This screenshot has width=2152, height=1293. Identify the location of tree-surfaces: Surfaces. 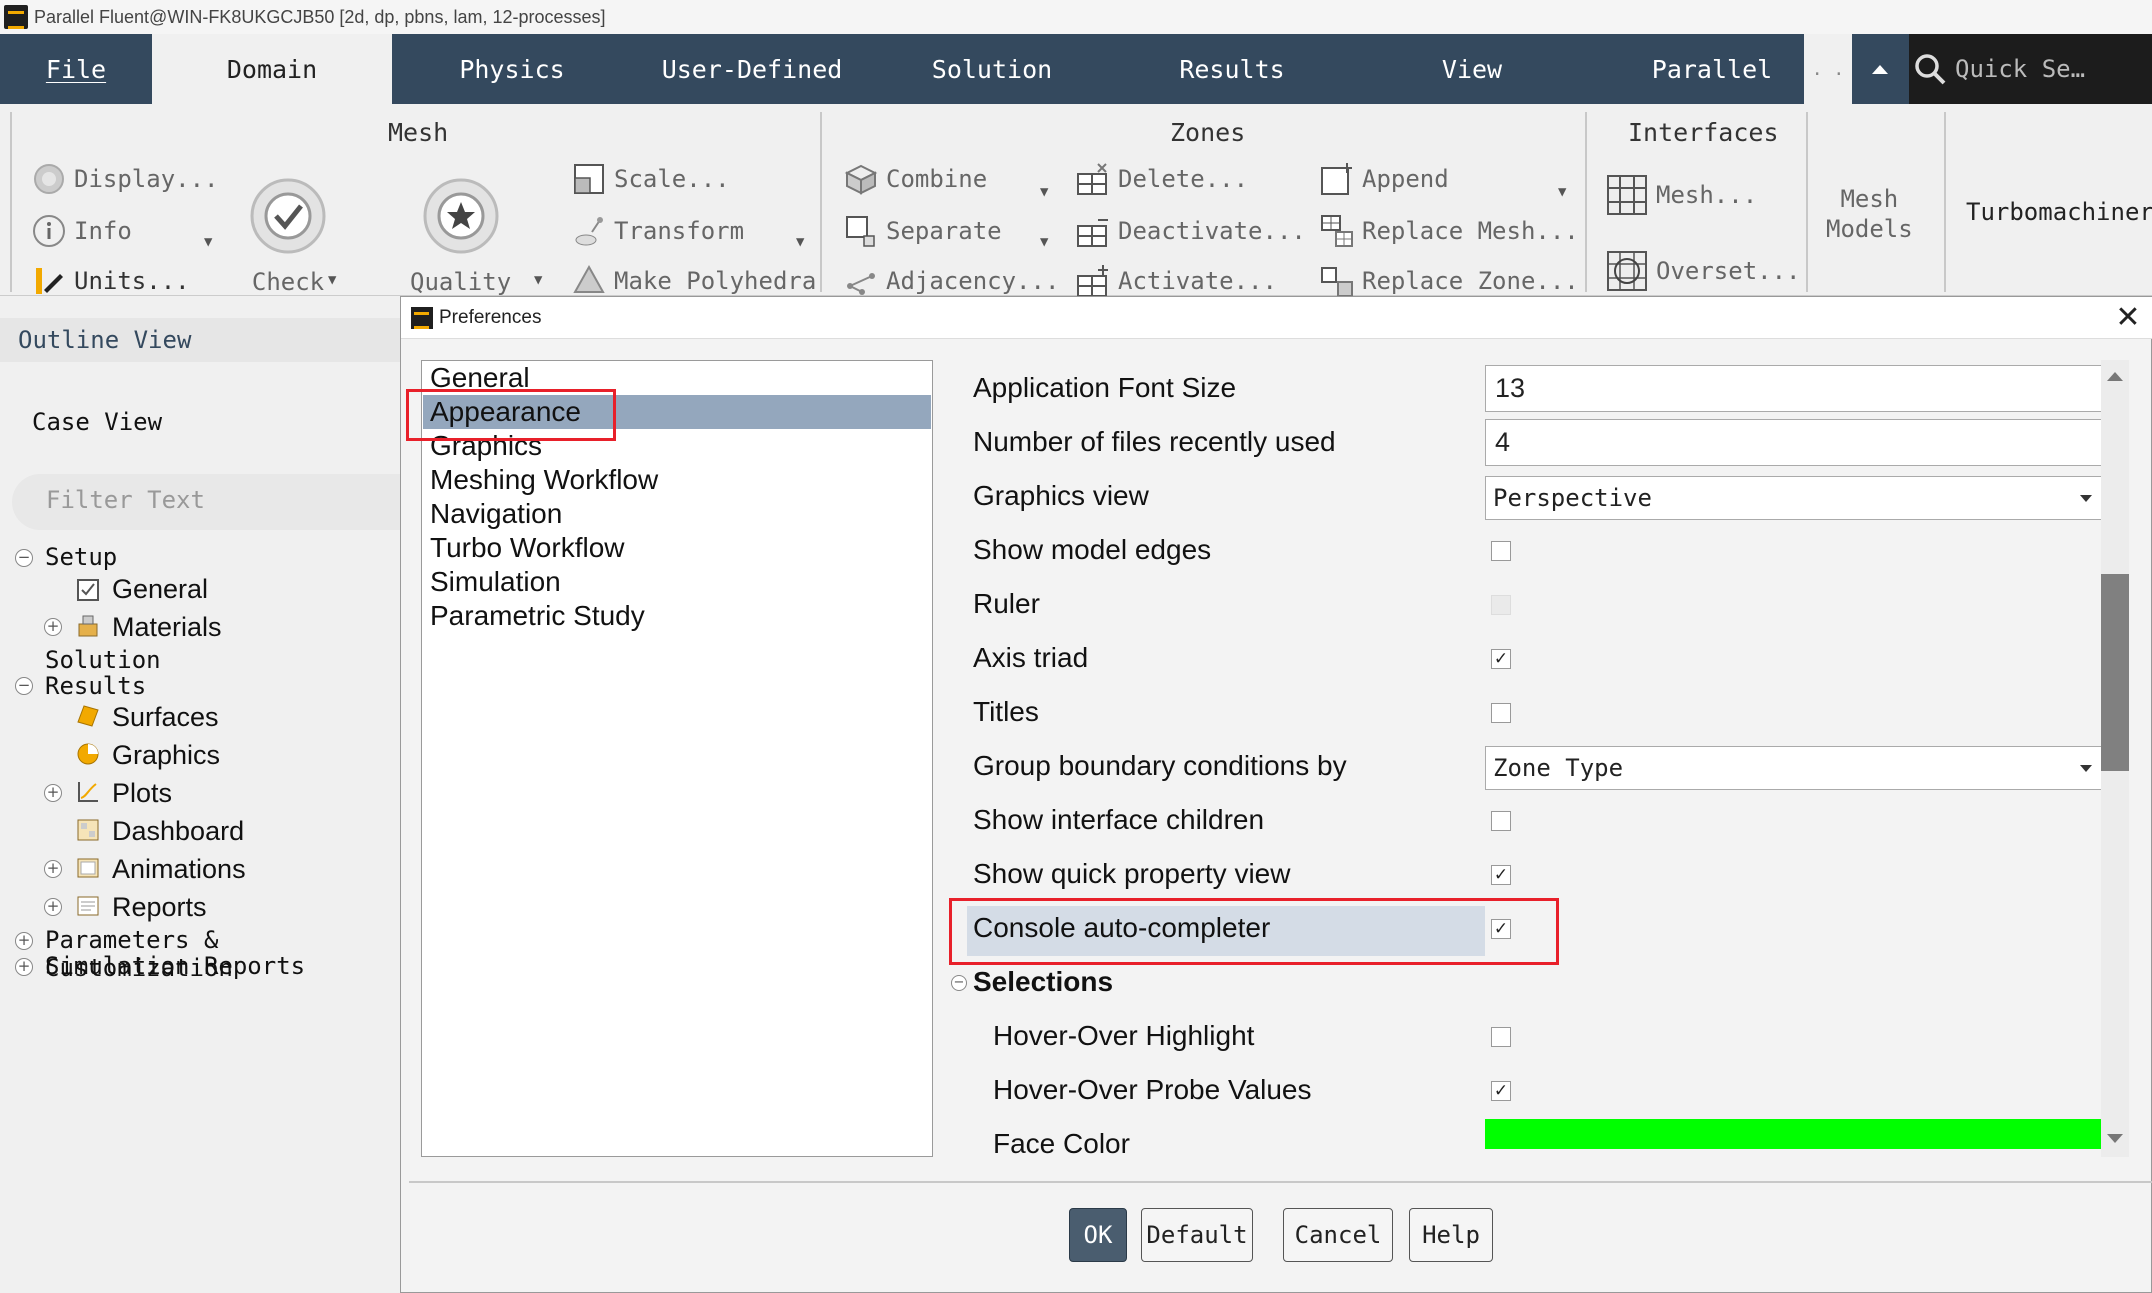
(165, 717).